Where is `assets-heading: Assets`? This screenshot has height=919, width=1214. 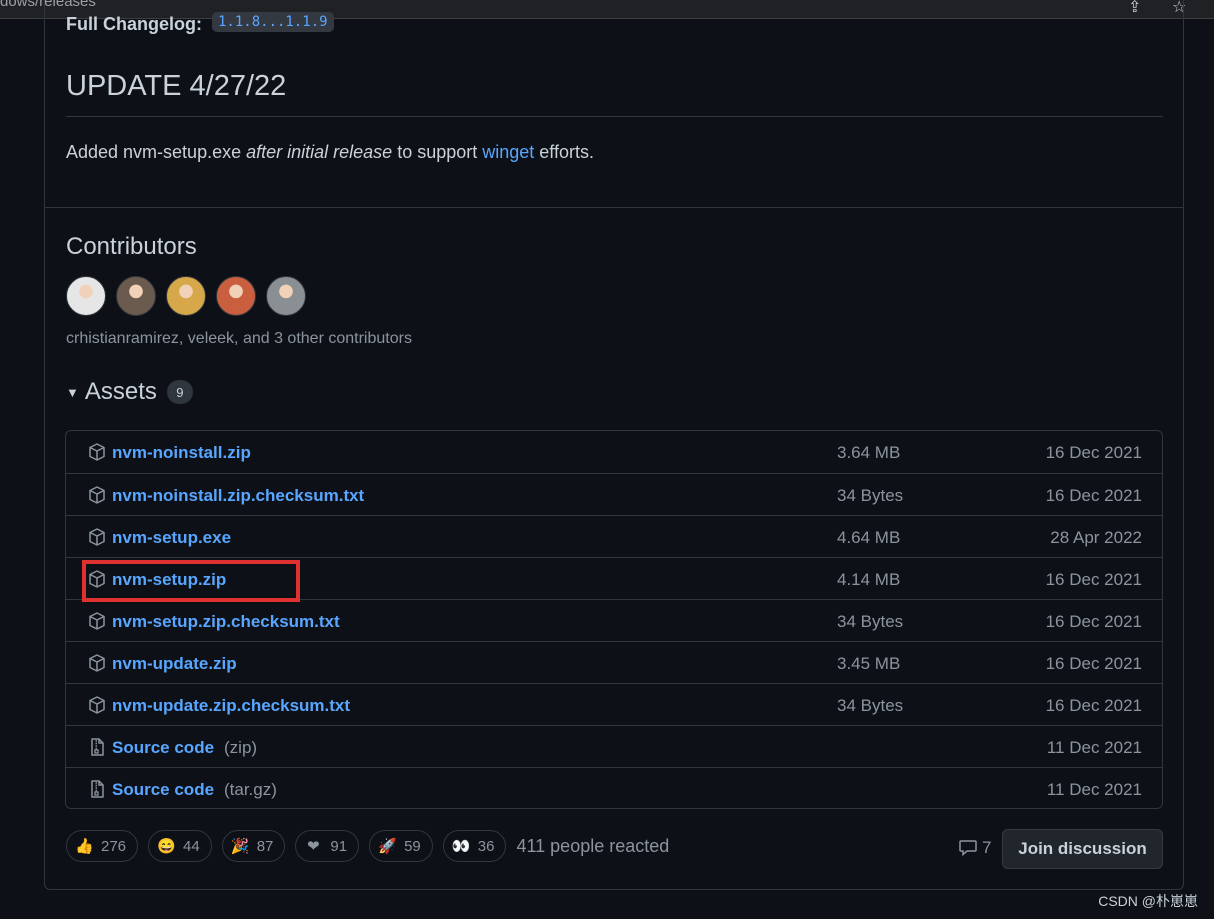
assets-heading: Assets is located at coordinates (120, 391).